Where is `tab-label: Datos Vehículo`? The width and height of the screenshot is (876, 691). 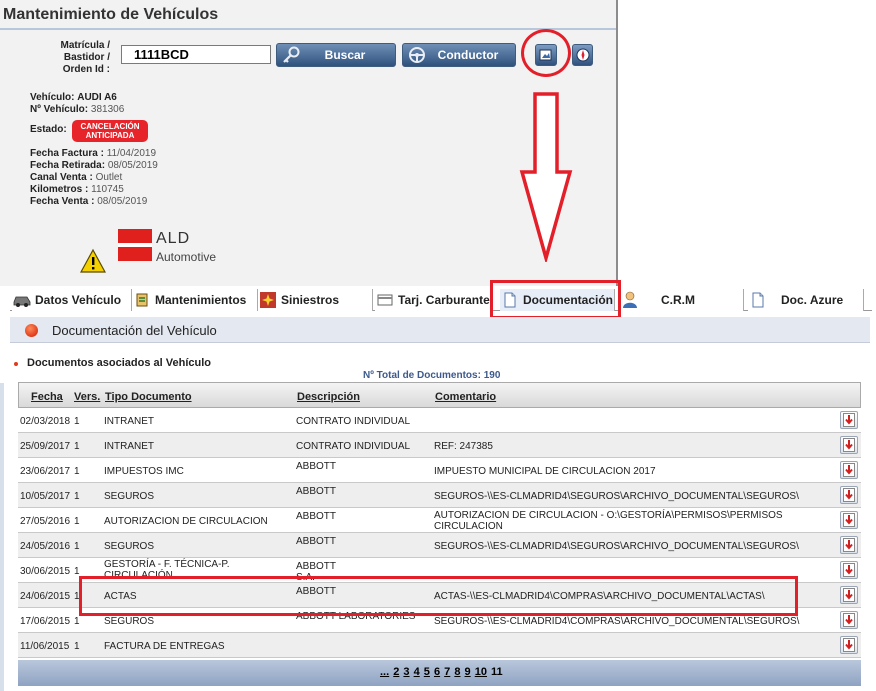 tab-label: Datos Vehículo is located at coordinates (78, 300).